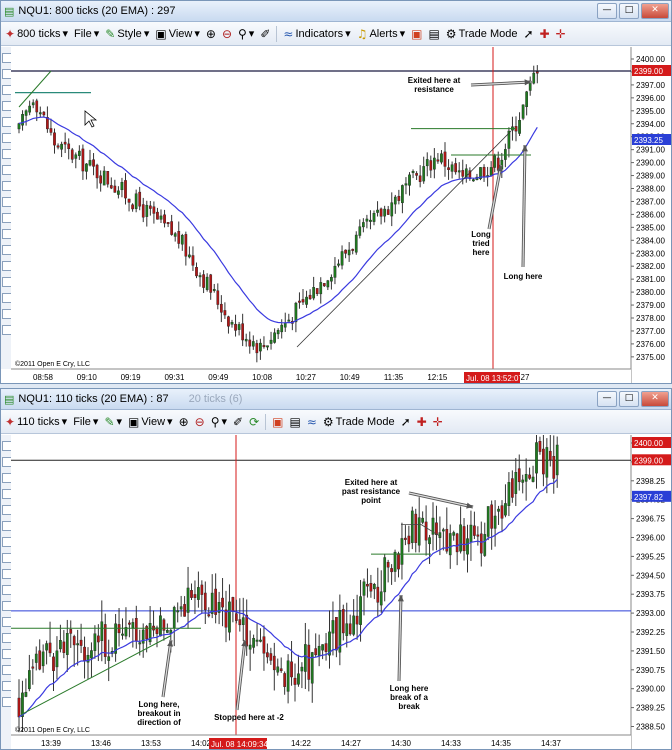 The image size is (672, 750). What do you see at coordinates (10, 33) in the screenshot?
I see `pin-icon: ✦` at bounding box center [10, 33].